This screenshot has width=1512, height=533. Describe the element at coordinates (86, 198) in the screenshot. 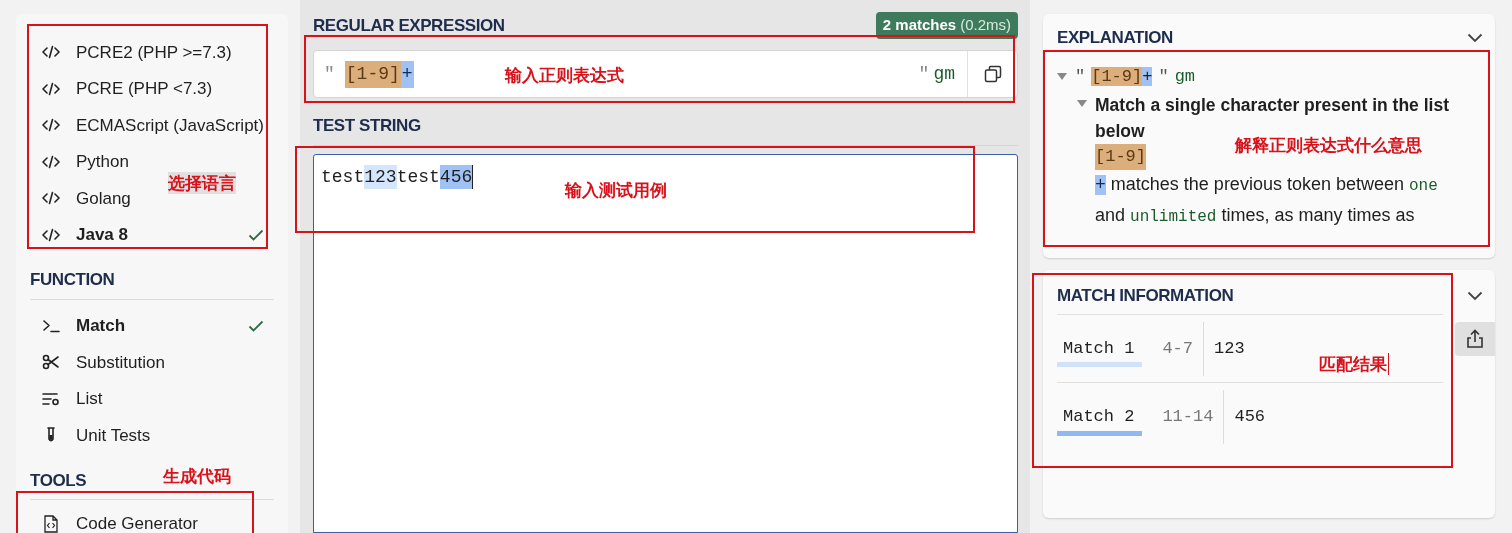

I see `flavor-item: Golang` at that location.